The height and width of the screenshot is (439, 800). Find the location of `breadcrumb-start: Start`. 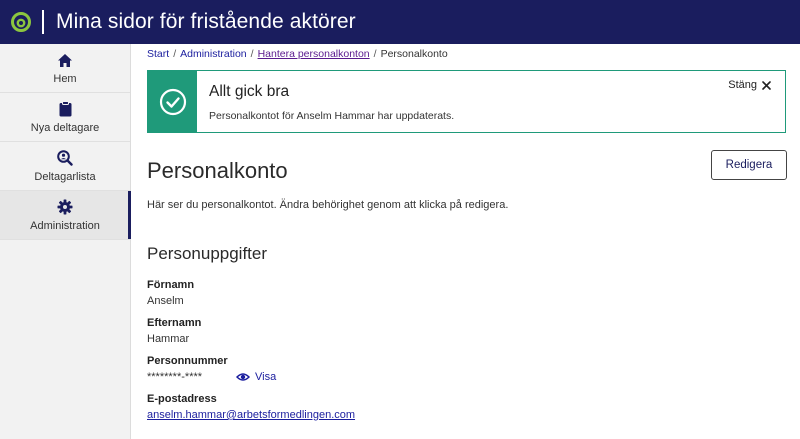

breadcrumb-start: Start is located at coordinates (158, 54).